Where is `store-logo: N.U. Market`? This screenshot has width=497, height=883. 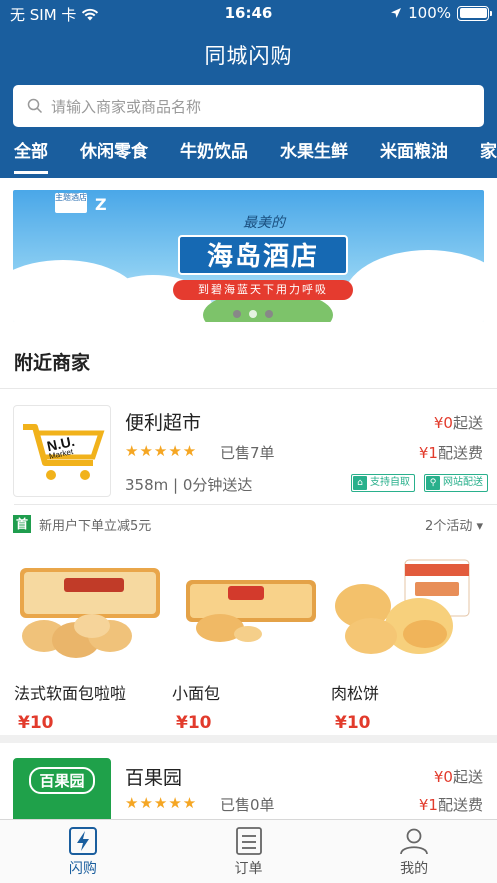
store-logo: N.U. Market is located at coordinates (62, 451).